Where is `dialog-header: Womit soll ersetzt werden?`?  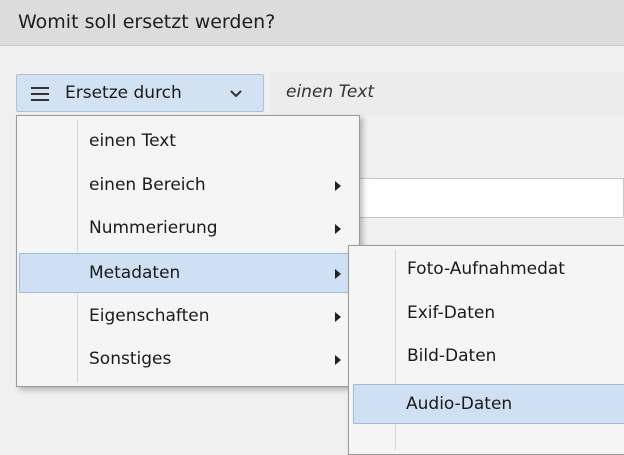
dialog-header: Womit soll ersetzt werden? is located at coordinates (312, 23).